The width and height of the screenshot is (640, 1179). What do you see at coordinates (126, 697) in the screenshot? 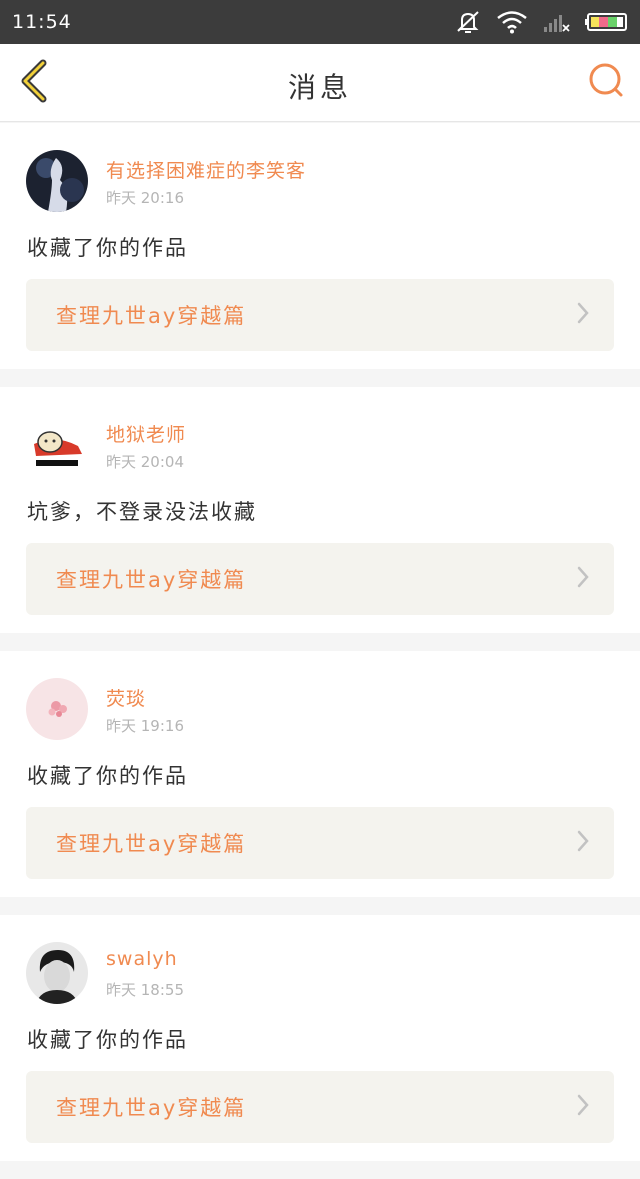
I see `user-name: 荧琰` at bounding box center [126, 697].